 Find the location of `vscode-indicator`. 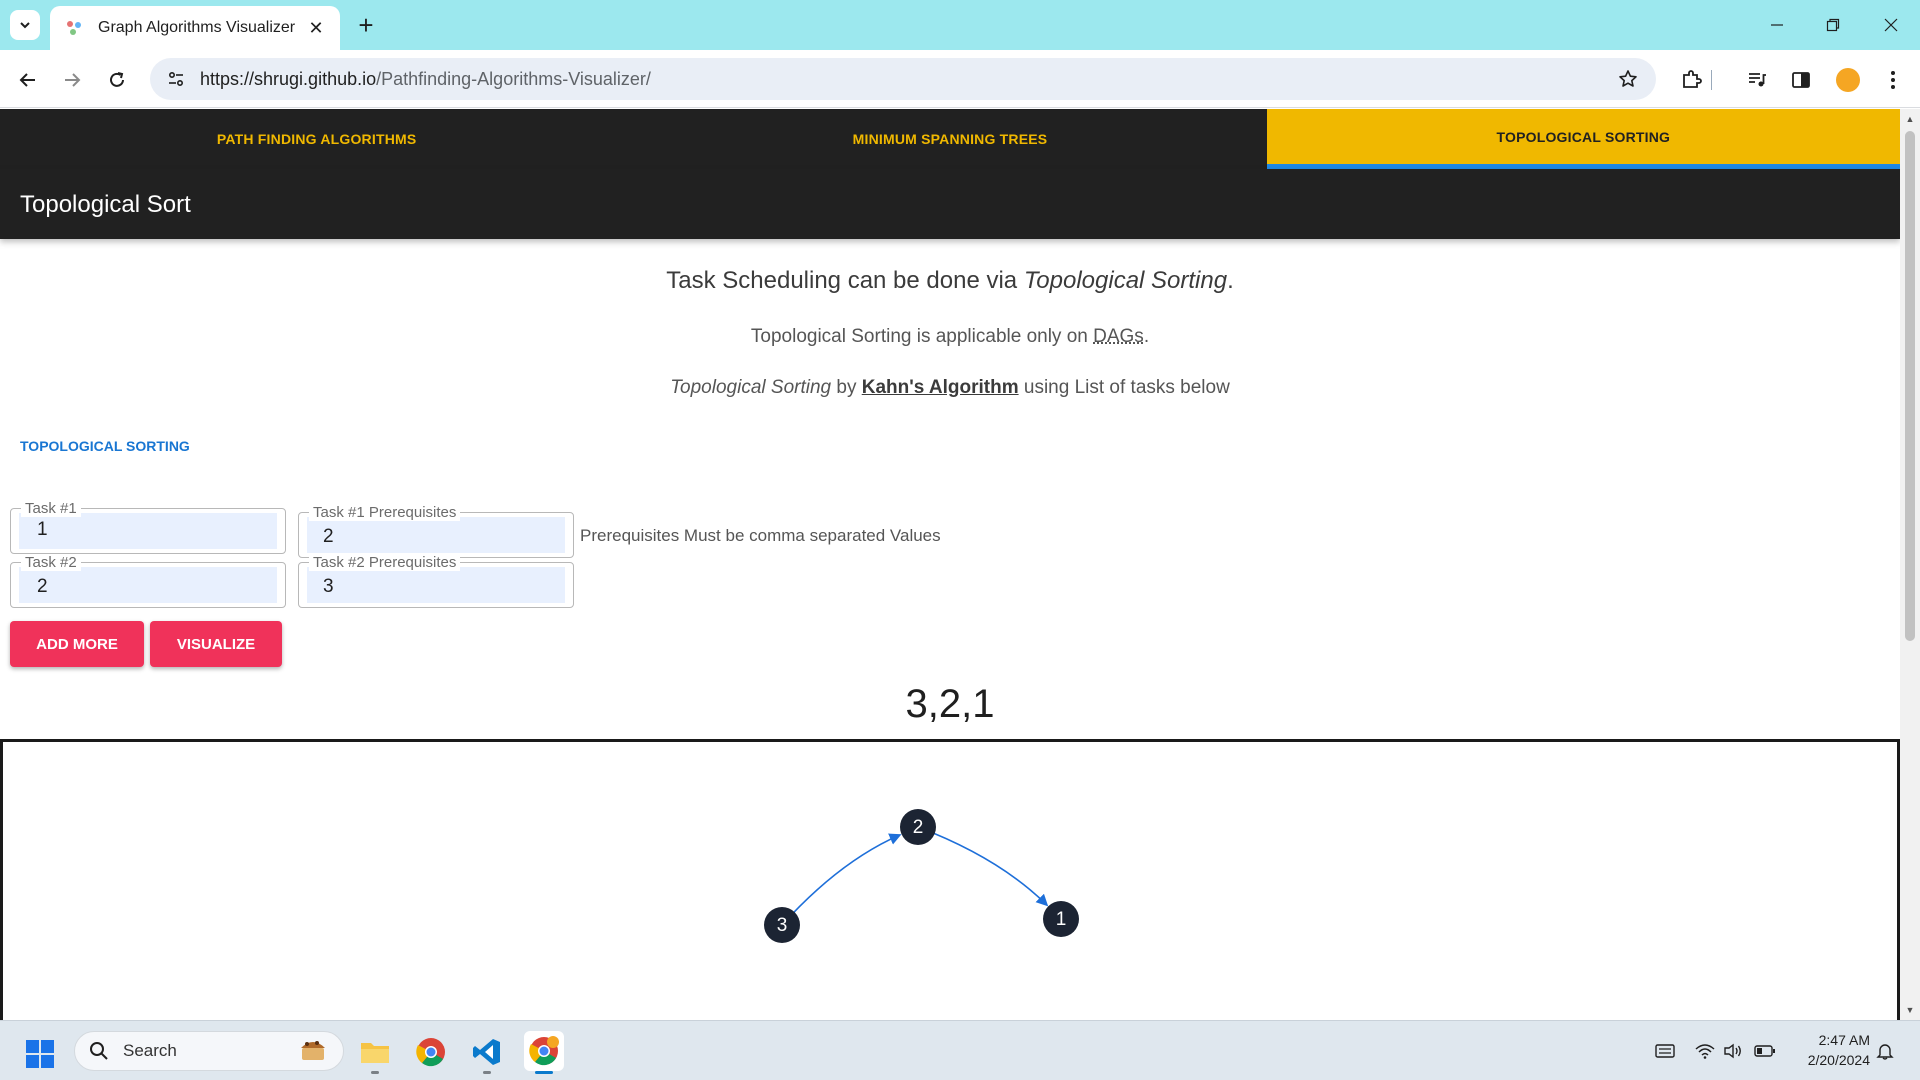

vscode-indicator is located at coordinates (487, 1072).